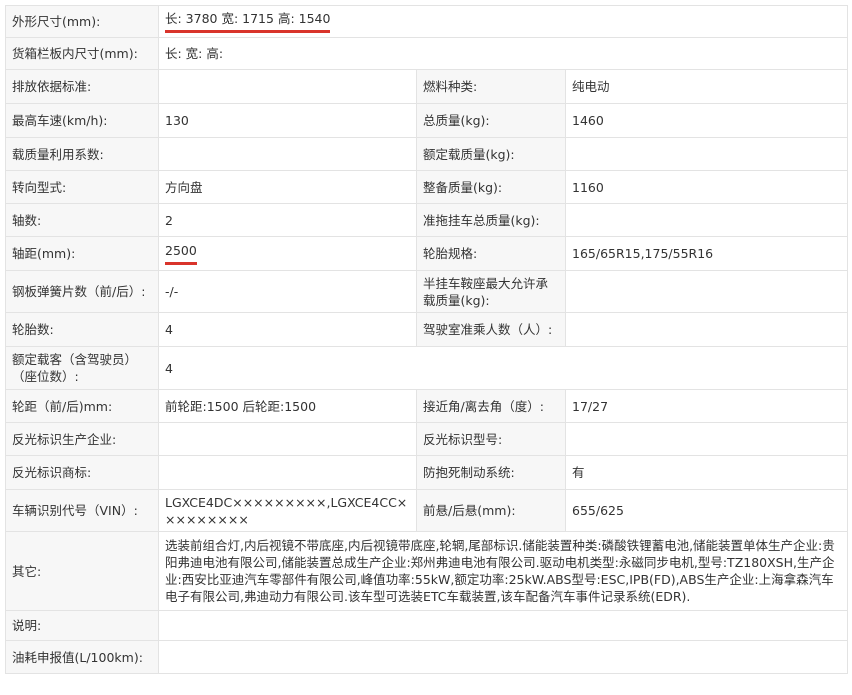 This screenshot has height=695, width=852. What do you see at coordinates (287, 406) in the screenshot?
I see `spec-value: 前轮距:1500 后轮距:1500` at bounding box center [287, 406].